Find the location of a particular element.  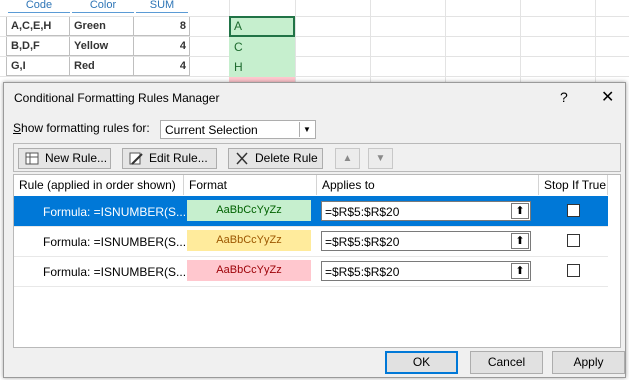

row-separator is located at coordinates (311, 286).